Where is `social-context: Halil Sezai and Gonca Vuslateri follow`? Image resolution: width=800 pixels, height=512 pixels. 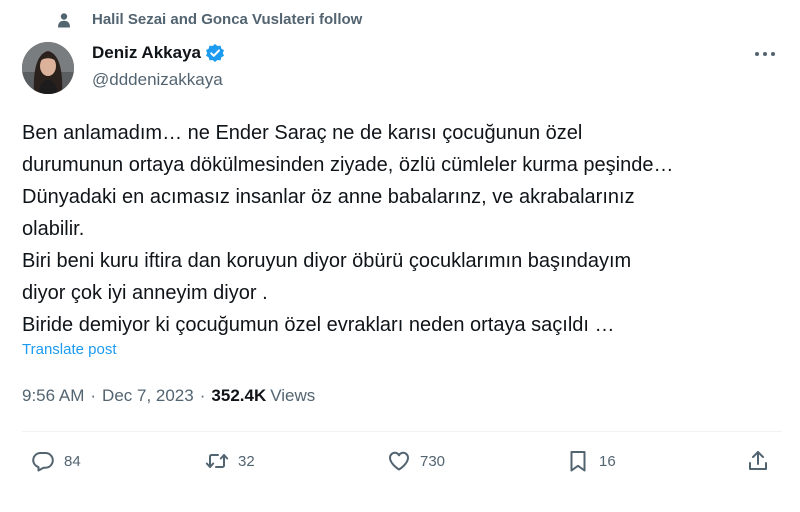
social-context: Halil Sezai and Gonca Vuslateri follow is located at coordinates (209, 19).